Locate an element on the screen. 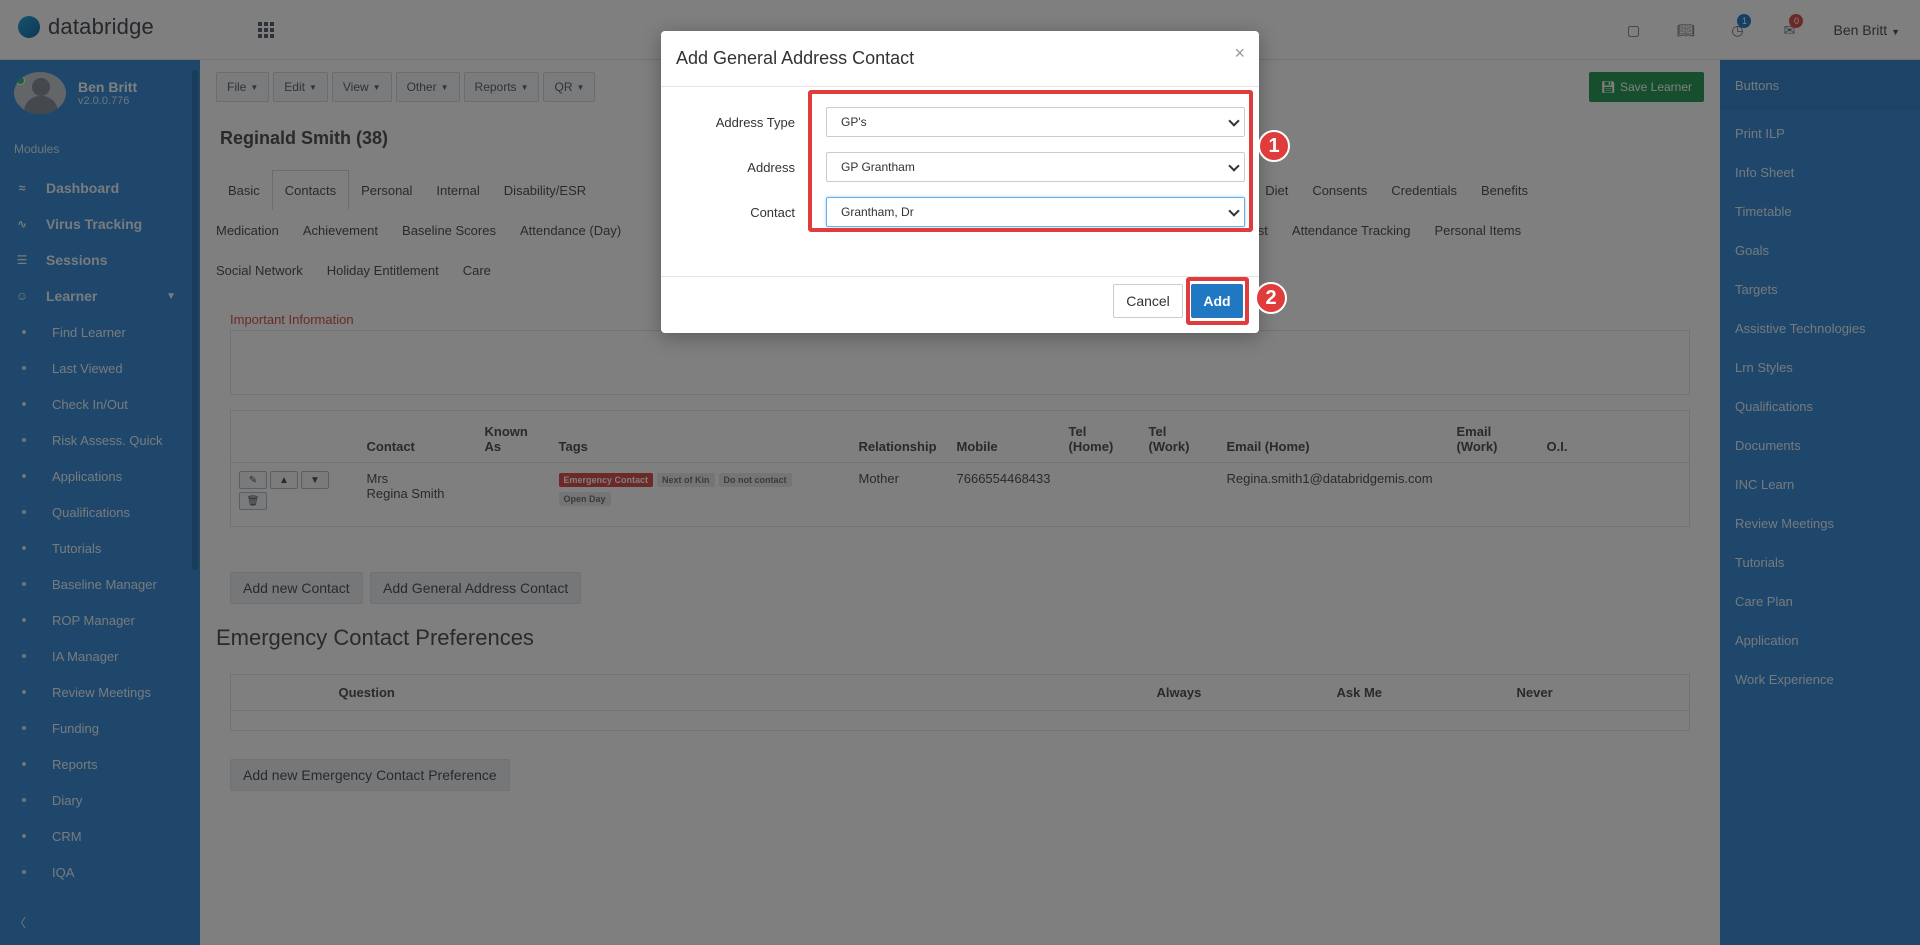 The height and width of the screenshot is (945, 1920). callout-step-2: 2 is located at coordinates (1271, 298).